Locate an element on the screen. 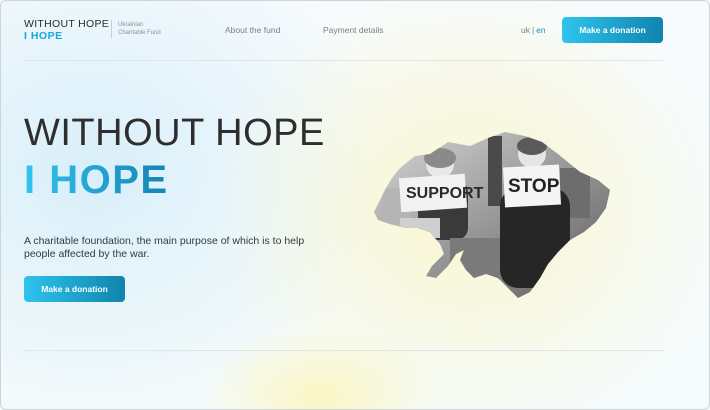  section-divider is located at coordinates (343, 350).